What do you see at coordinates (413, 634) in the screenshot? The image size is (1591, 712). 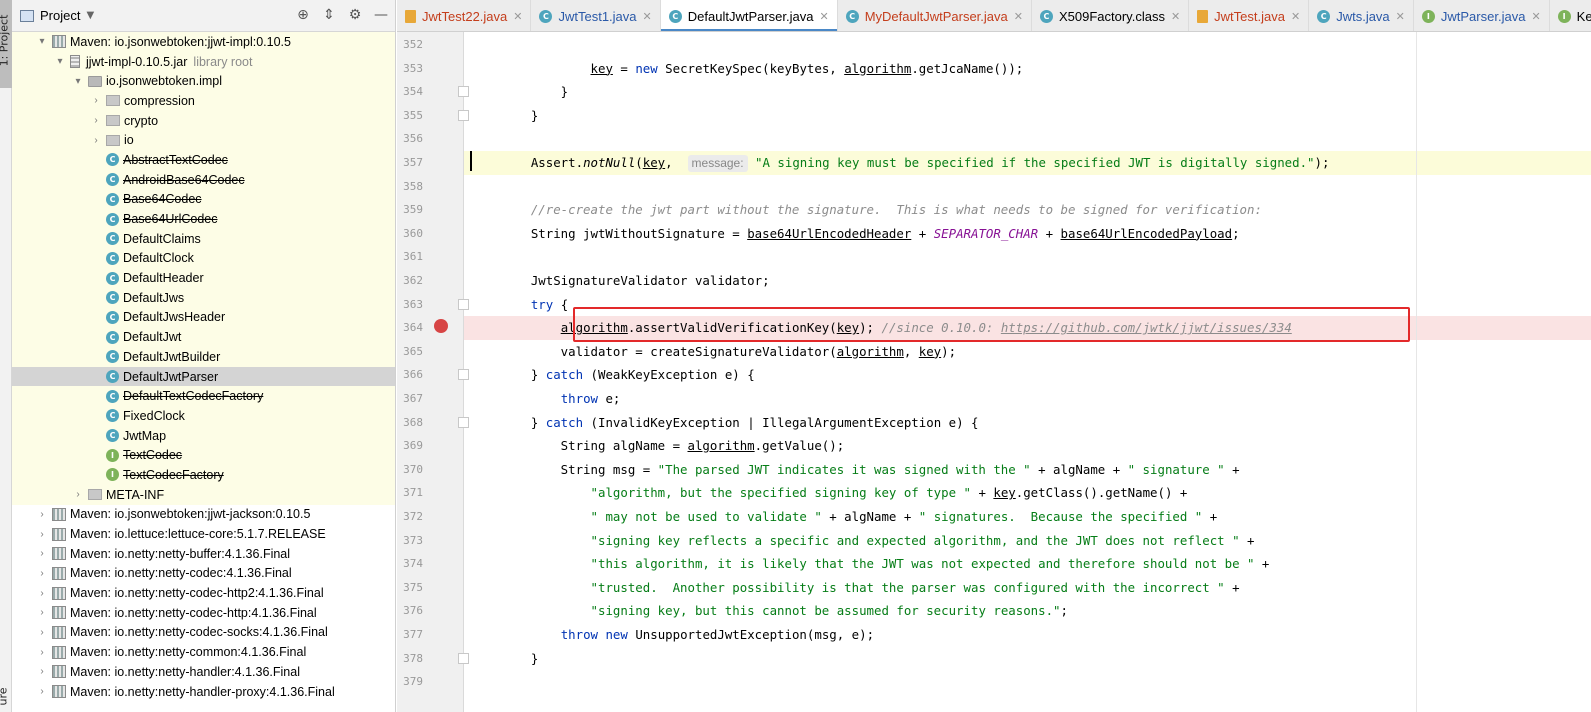 I see `line-number: 377` at bounding box center [413, 634].